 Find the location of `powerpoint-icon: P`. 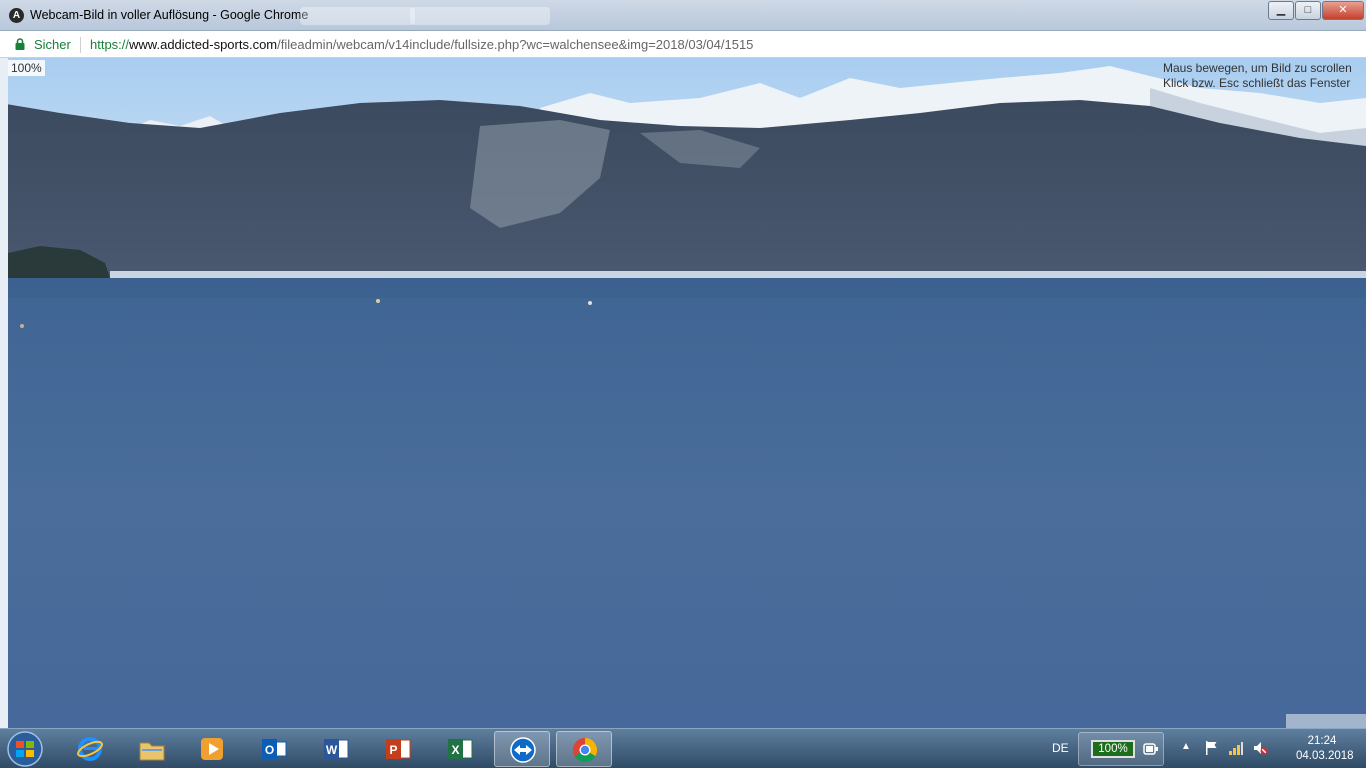

powerpoint-icon: P is located at coordinates (398, 749).